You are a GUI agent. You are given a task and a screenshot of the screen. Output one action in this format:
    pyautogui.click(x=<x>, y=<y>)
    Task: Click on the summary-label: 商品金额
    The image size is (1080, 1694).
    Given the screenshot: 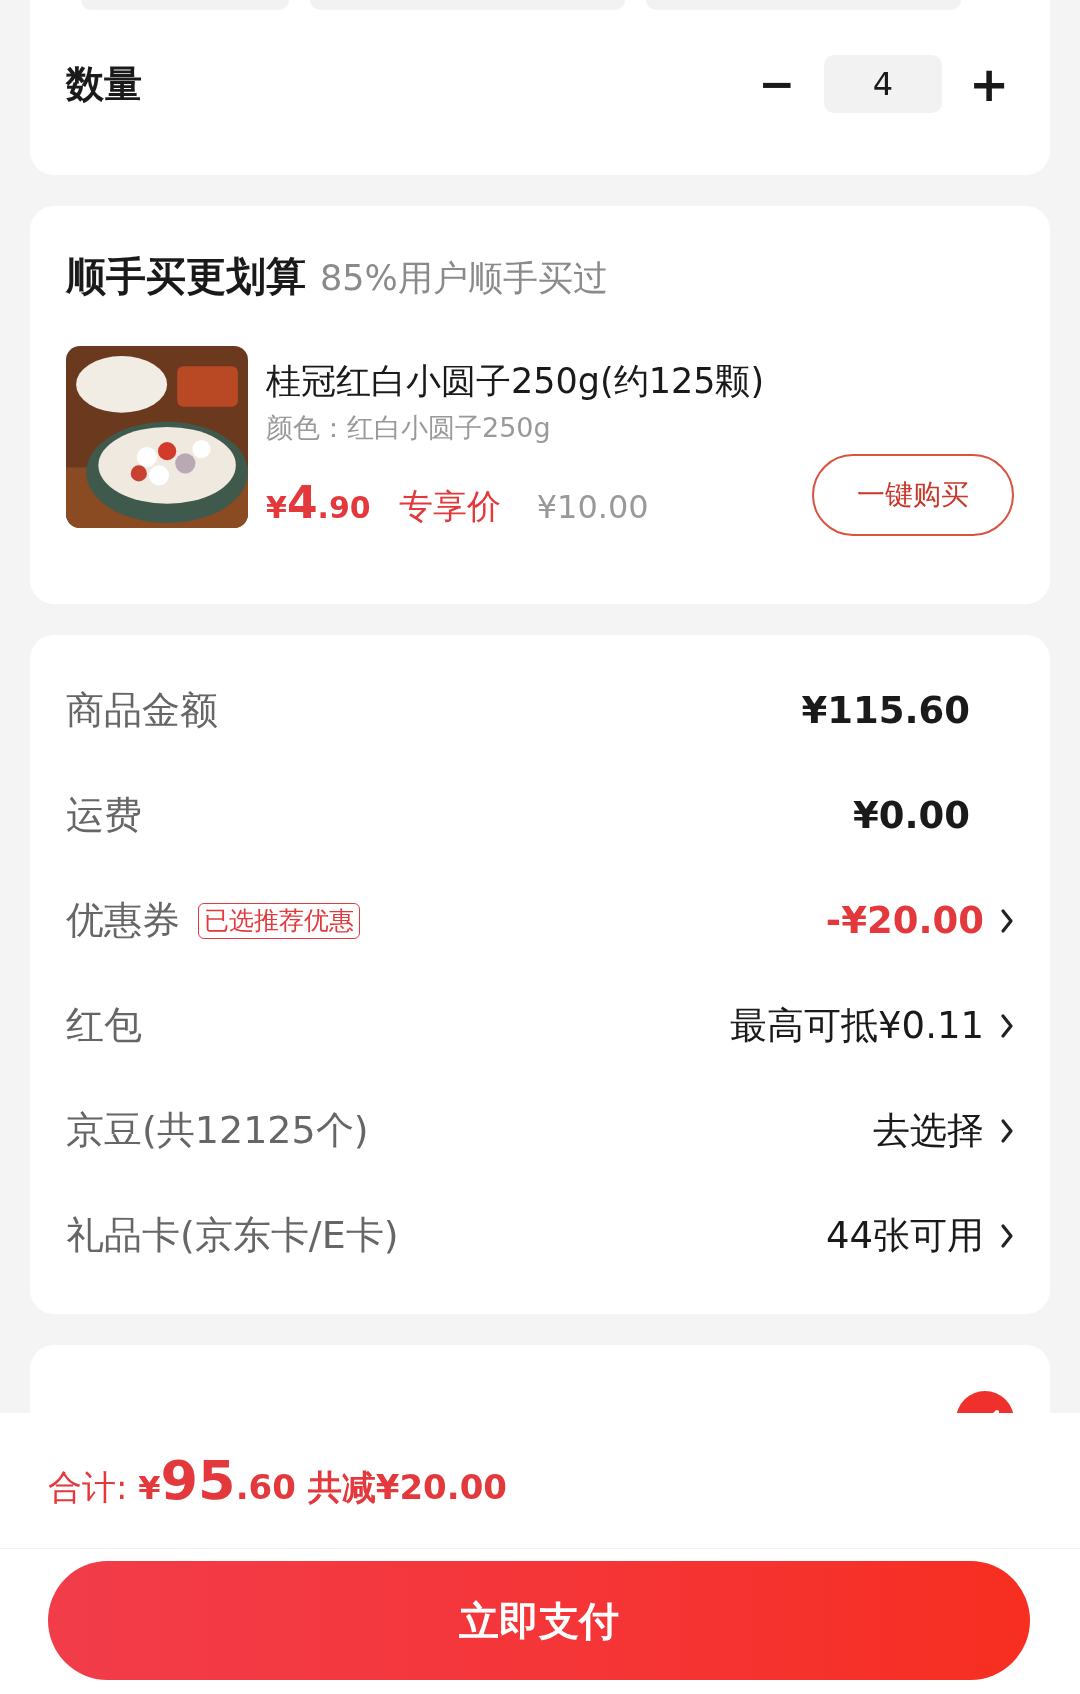 What is the action you would take?
    pyautogui.click(x=142, y=711)
    